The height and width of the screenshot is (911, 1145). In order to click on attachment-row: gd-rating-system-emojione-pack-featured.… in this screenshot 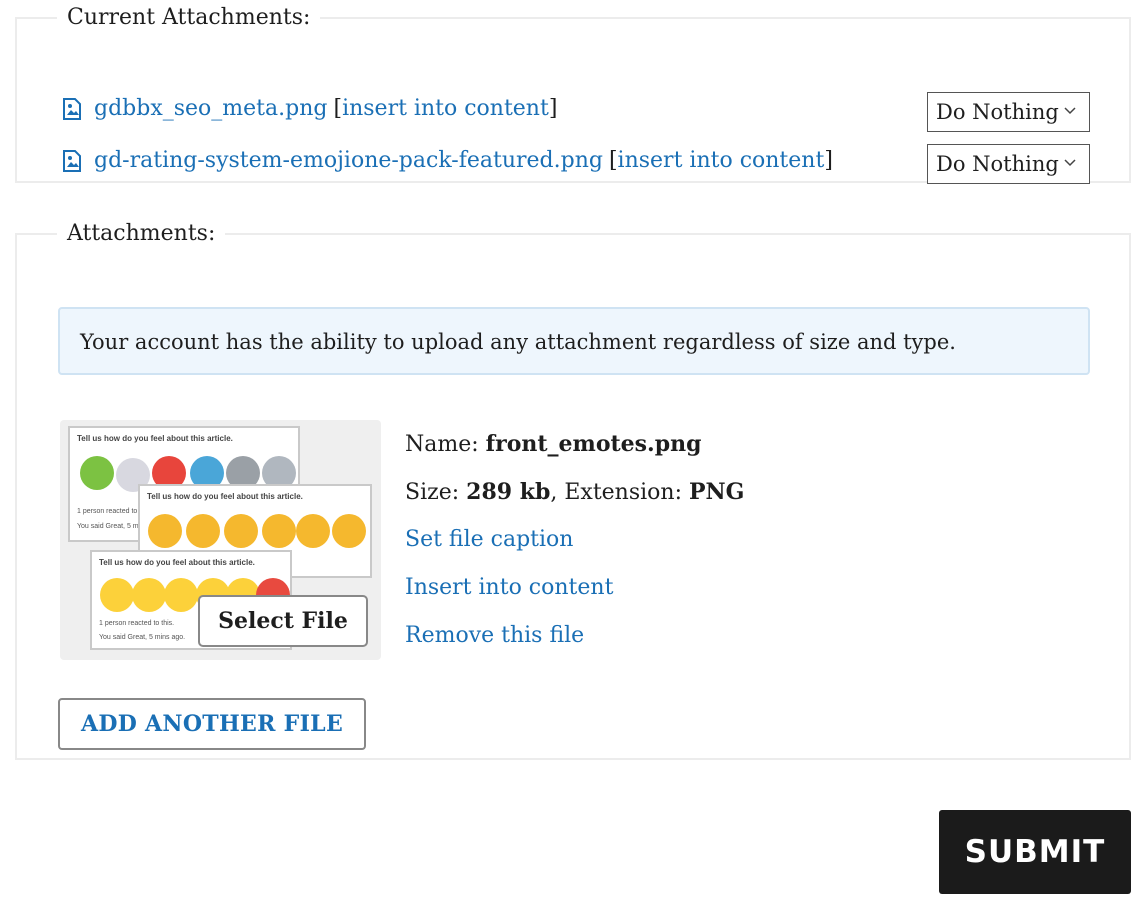, I will do `click(447, 160)`.